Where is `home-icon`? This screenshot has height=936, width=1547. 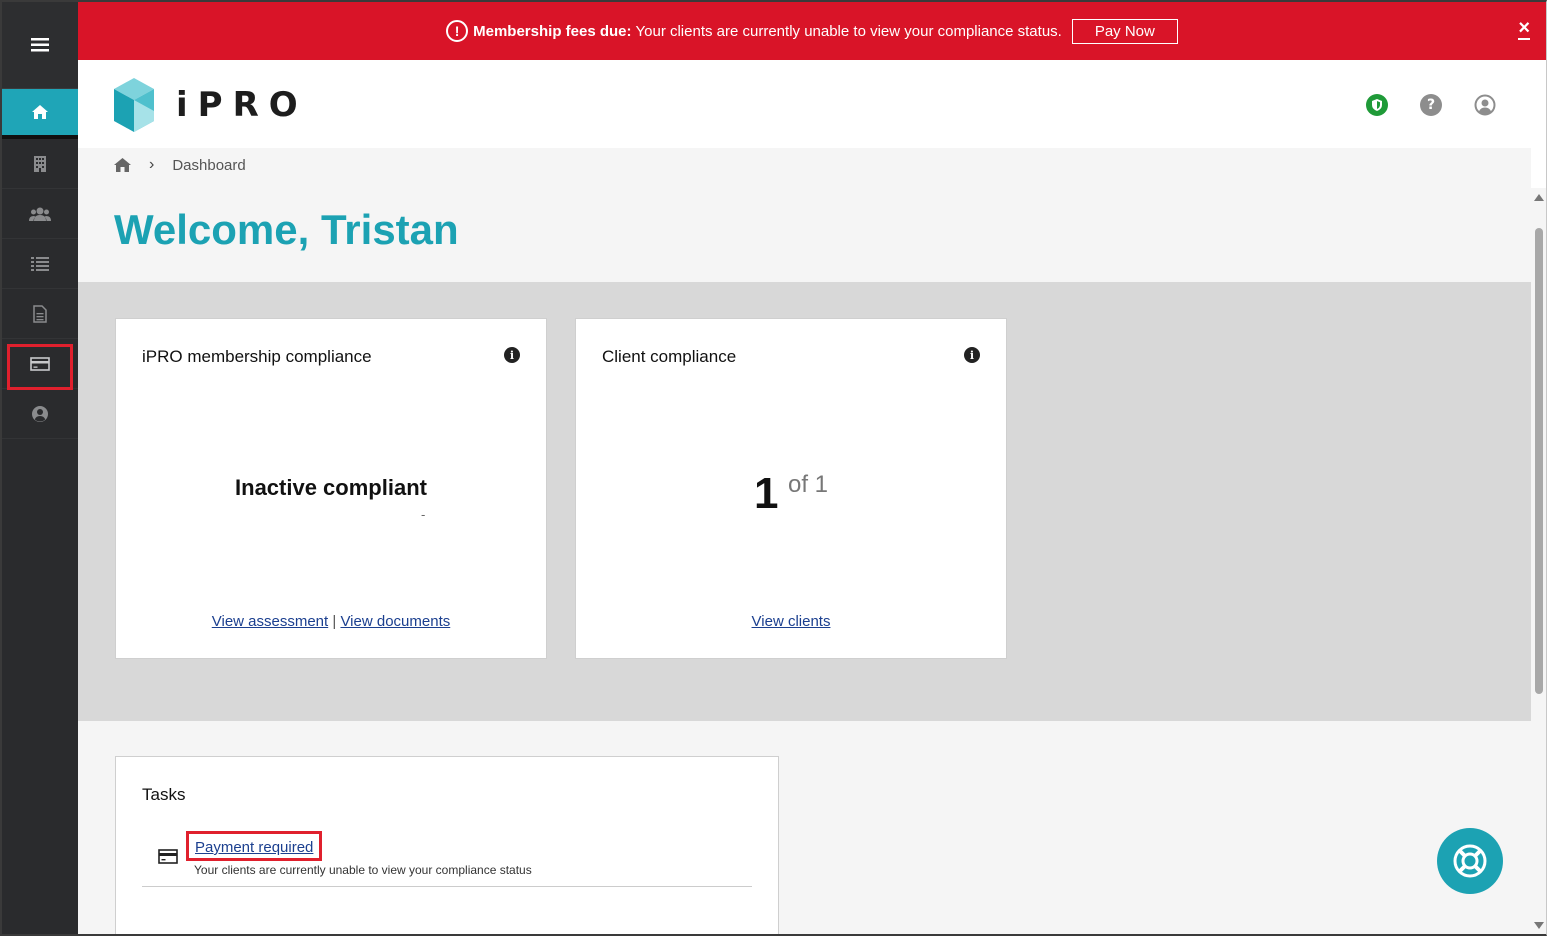 home-icon is located at coordinates (40, 112).